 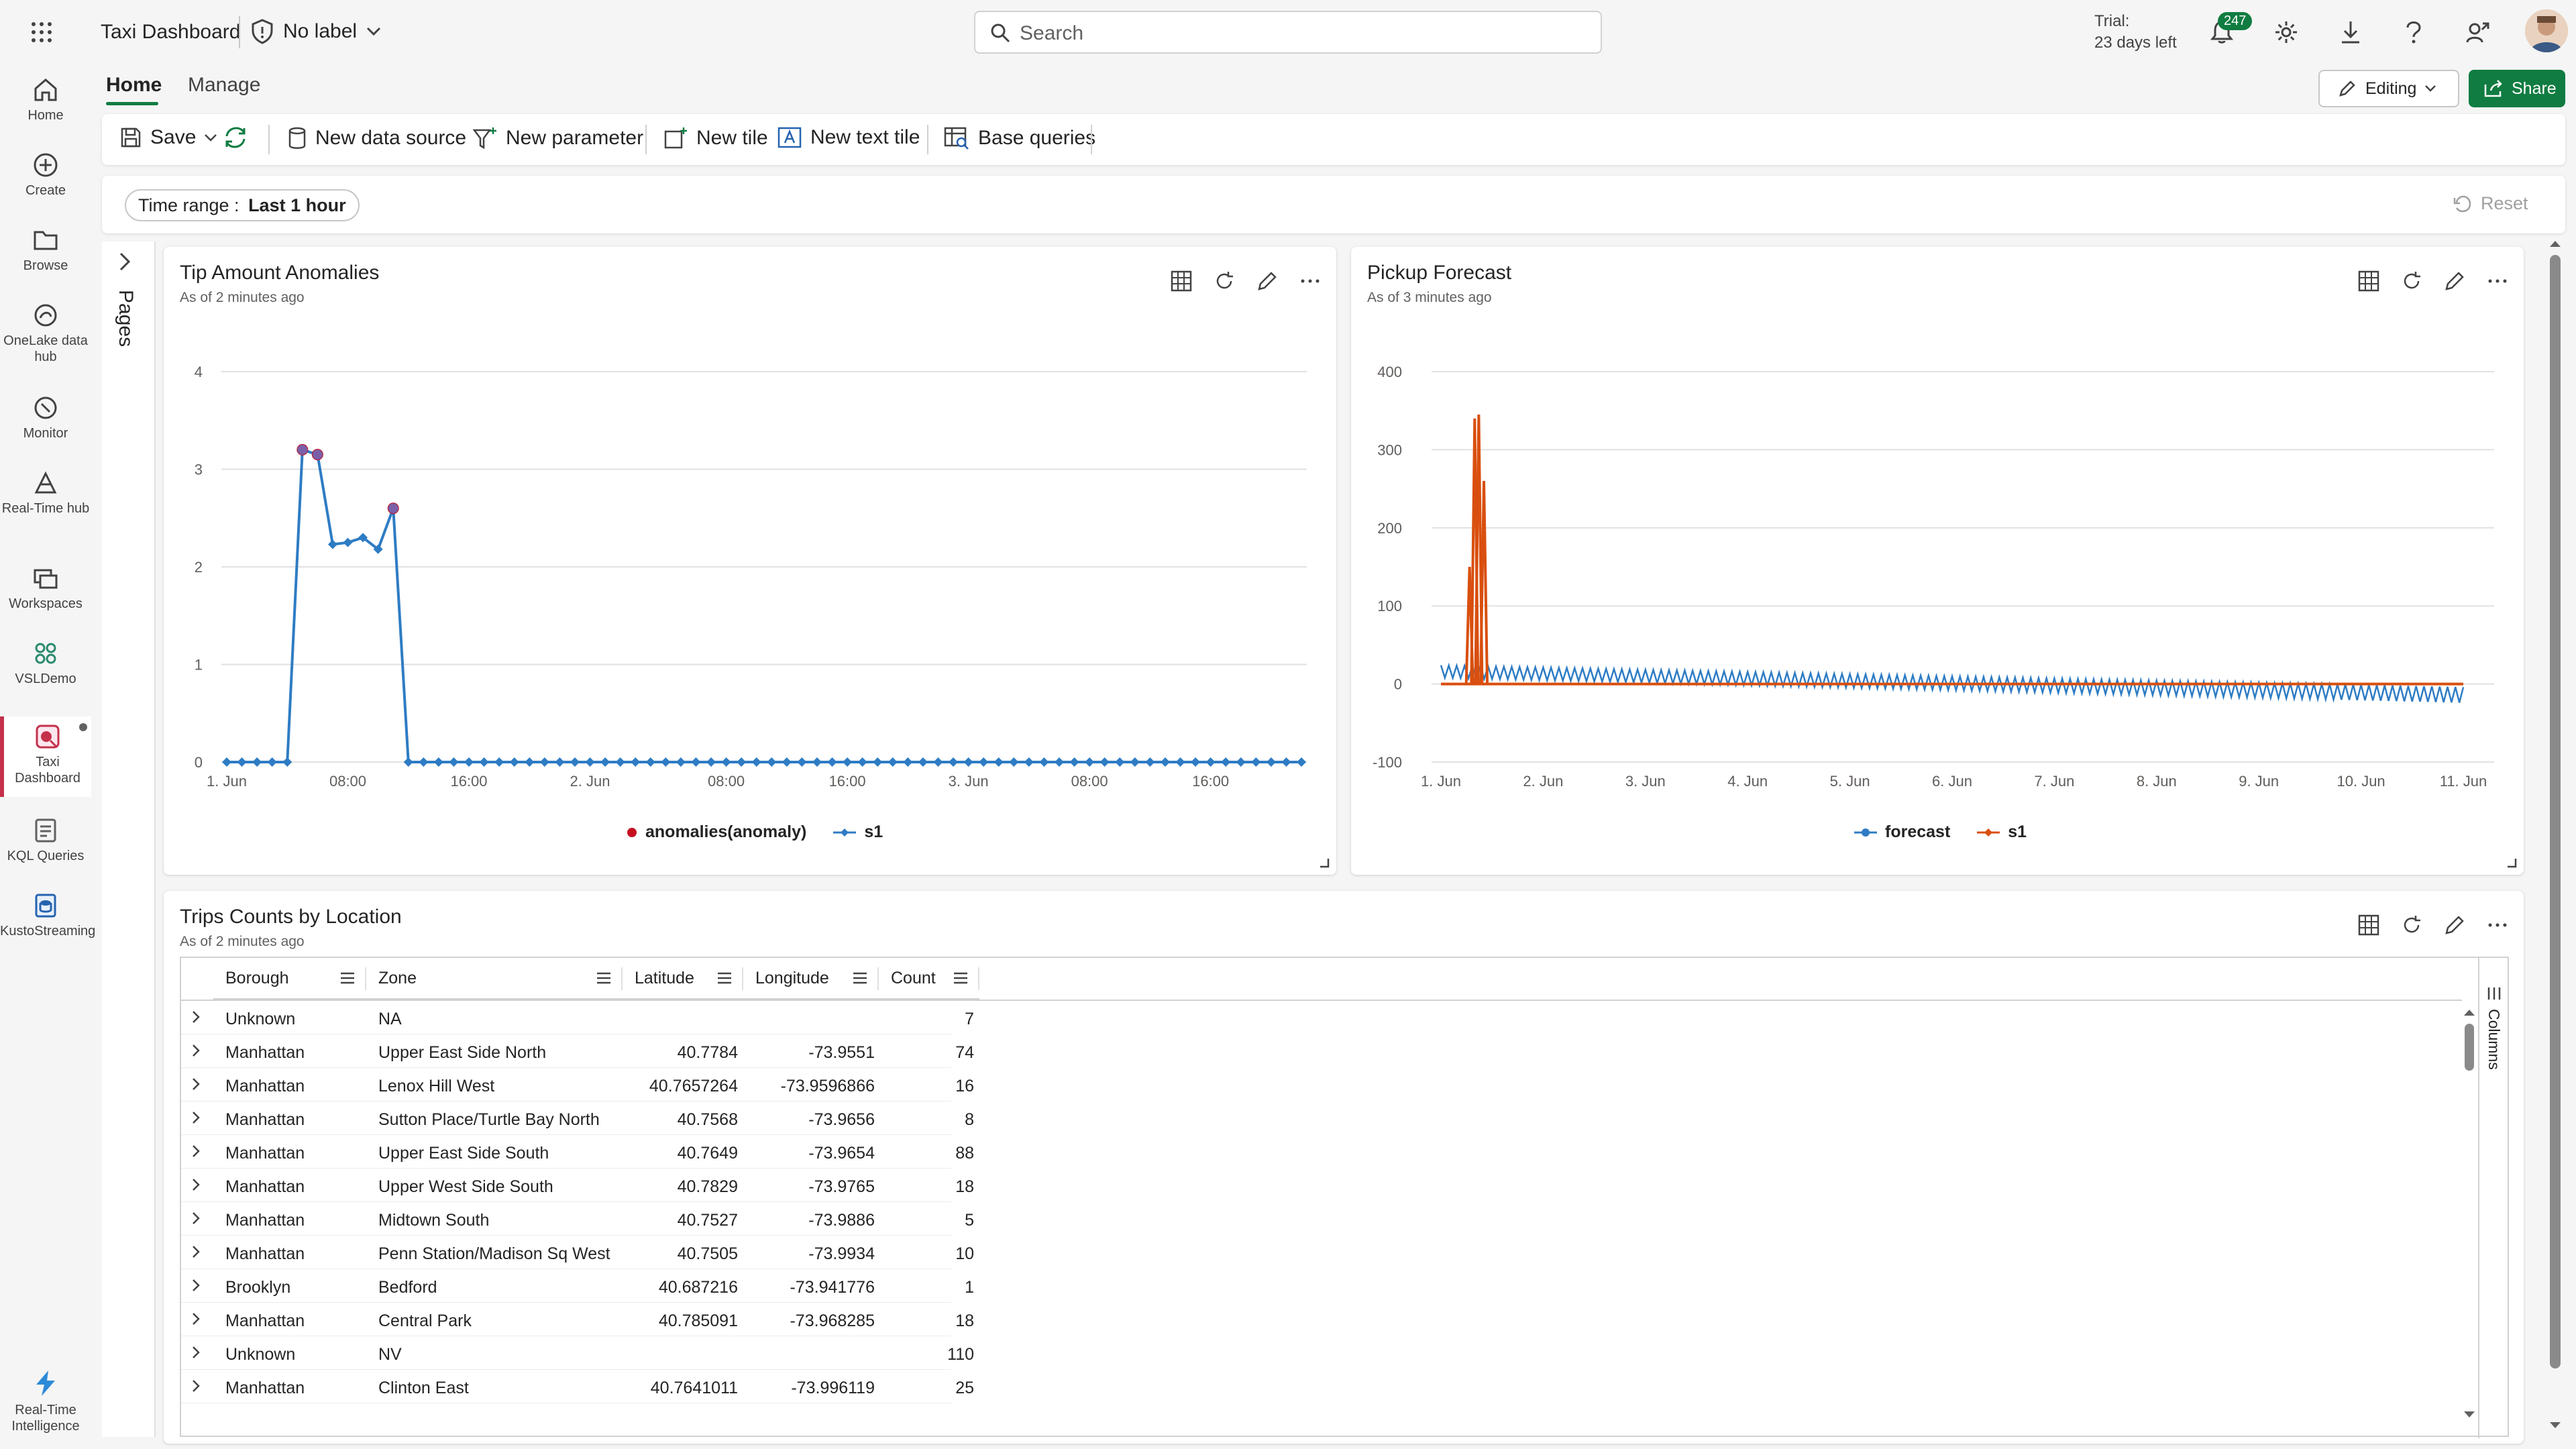 What do you see at coordinates (2493, 1198) in the screenshot?
I see `columns-side-panel: Columns` at bounding box center [2493, 1198].